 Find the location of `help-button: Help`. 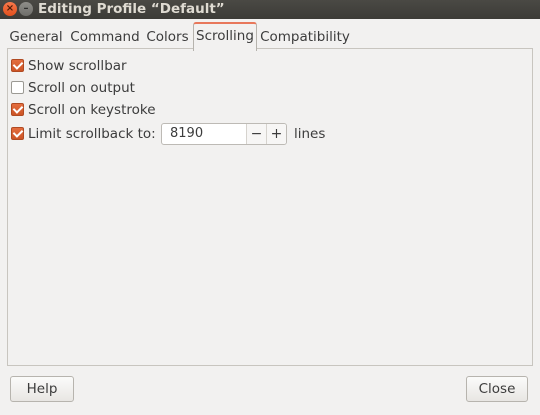

help-button: Help is located at coordinates (42, 389).